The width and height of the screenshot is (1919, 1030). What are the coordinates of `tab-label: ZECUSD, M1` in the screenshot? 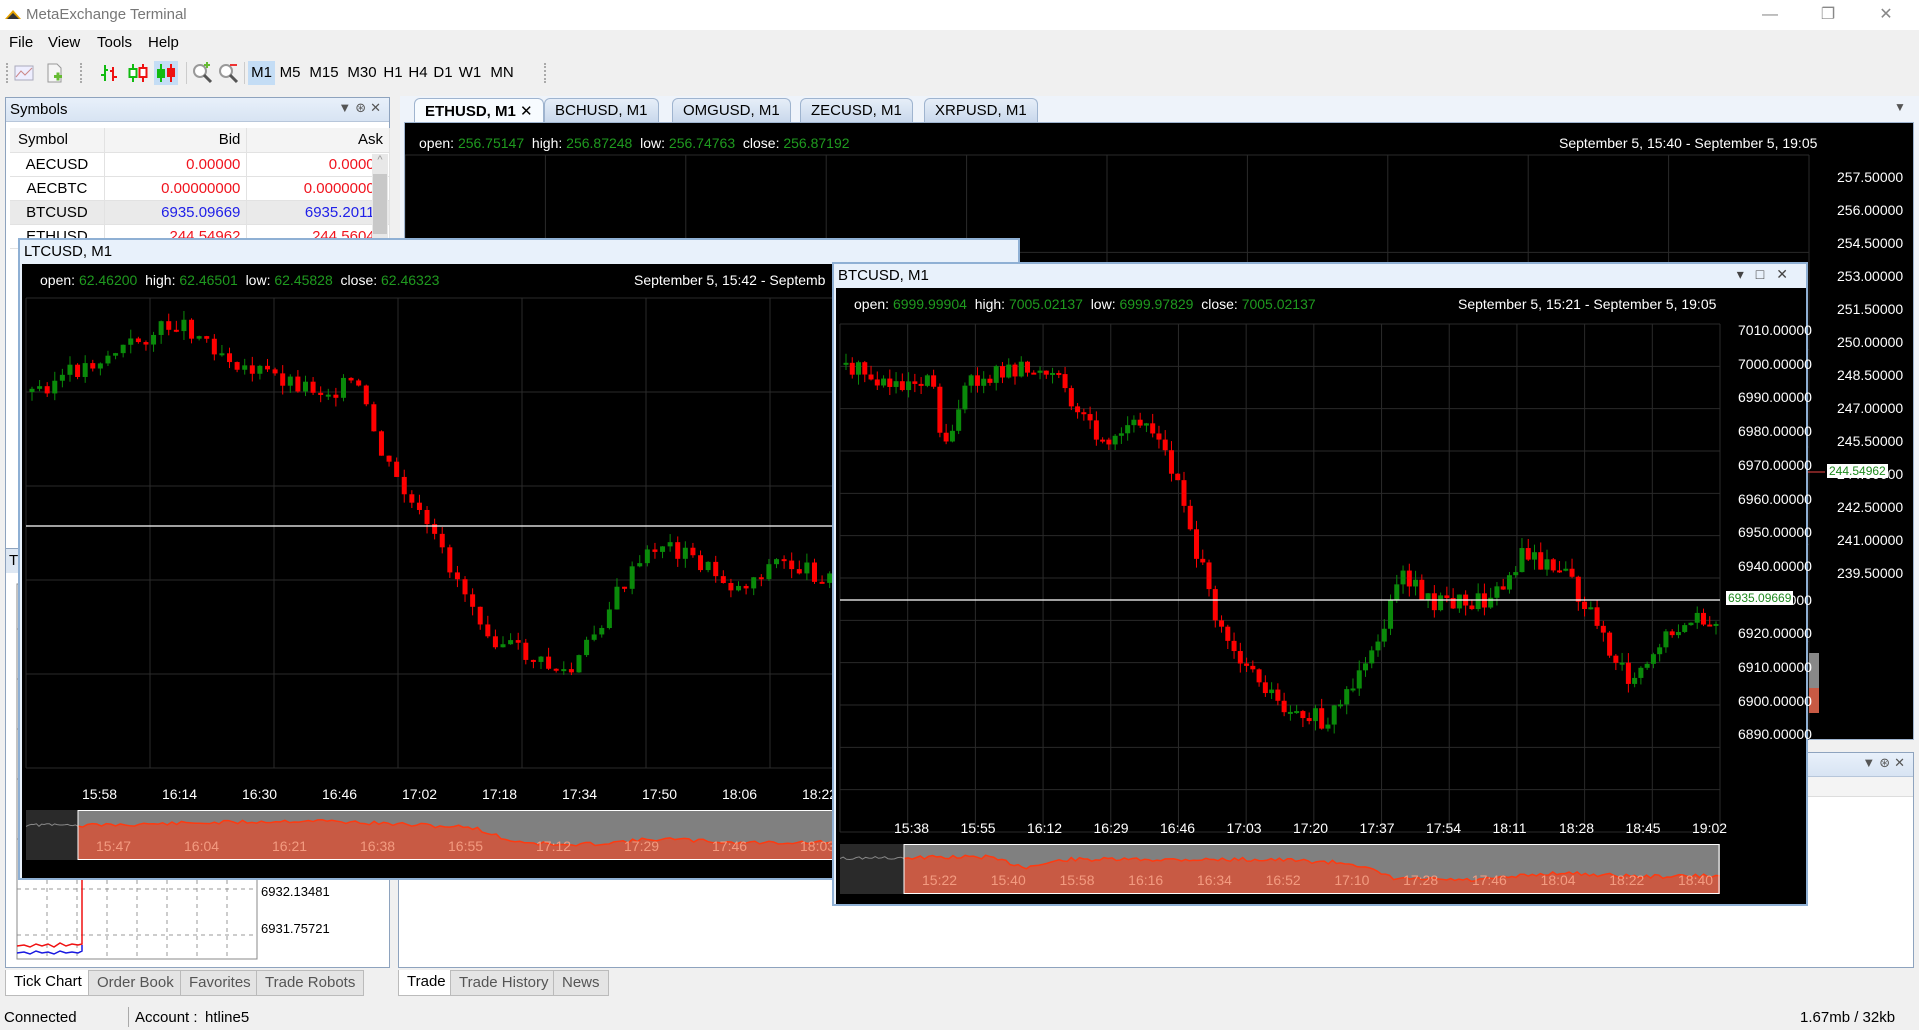 It's located at (856, 110).